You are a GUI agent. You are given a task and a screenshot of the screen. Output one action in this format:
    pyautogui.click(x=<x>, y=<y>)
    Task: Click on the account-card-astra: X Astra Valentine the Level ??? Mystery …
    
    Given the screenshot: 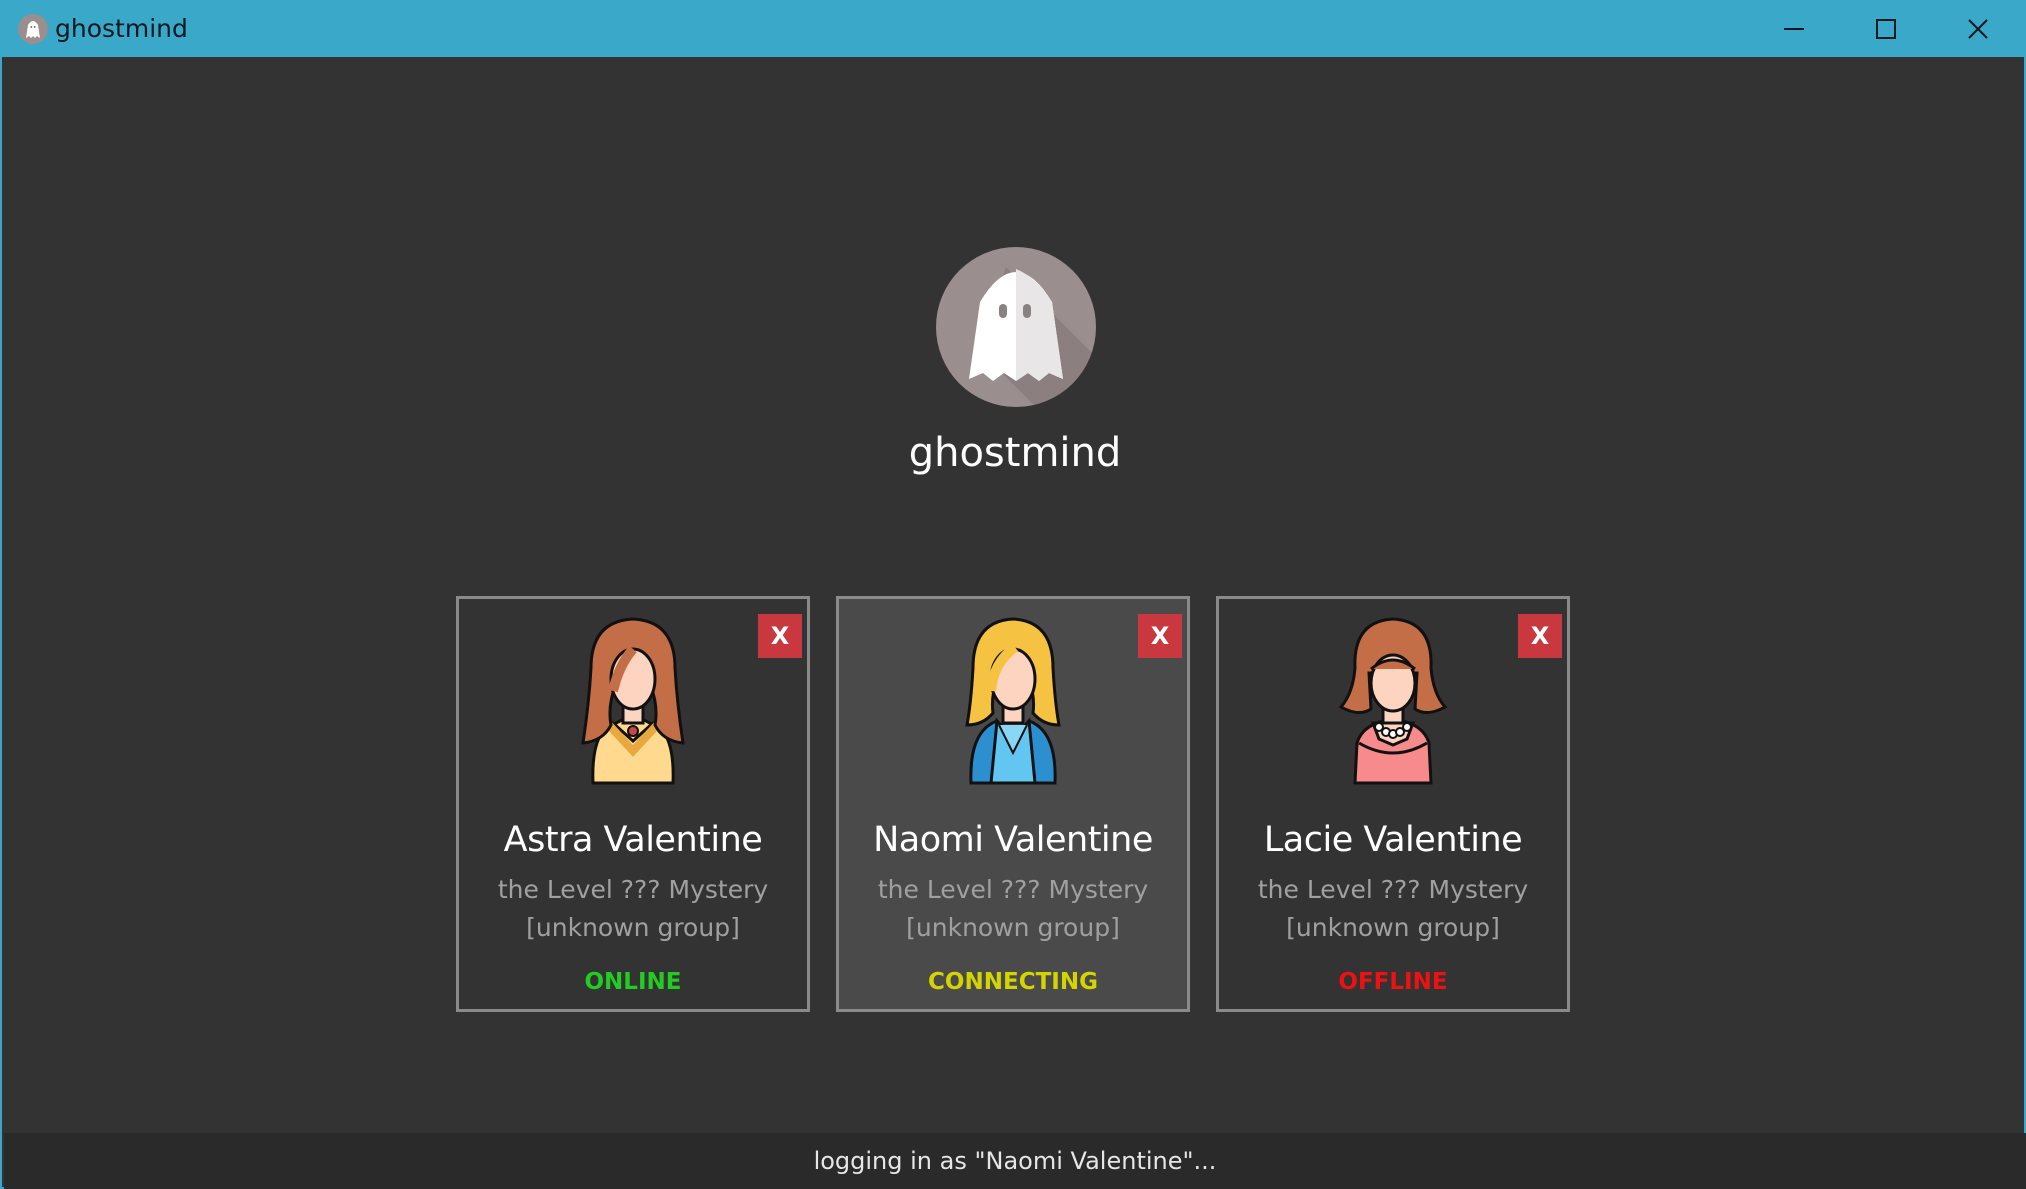 What is the action you would take?
    pyautogui.click(x=633, y=804)
    